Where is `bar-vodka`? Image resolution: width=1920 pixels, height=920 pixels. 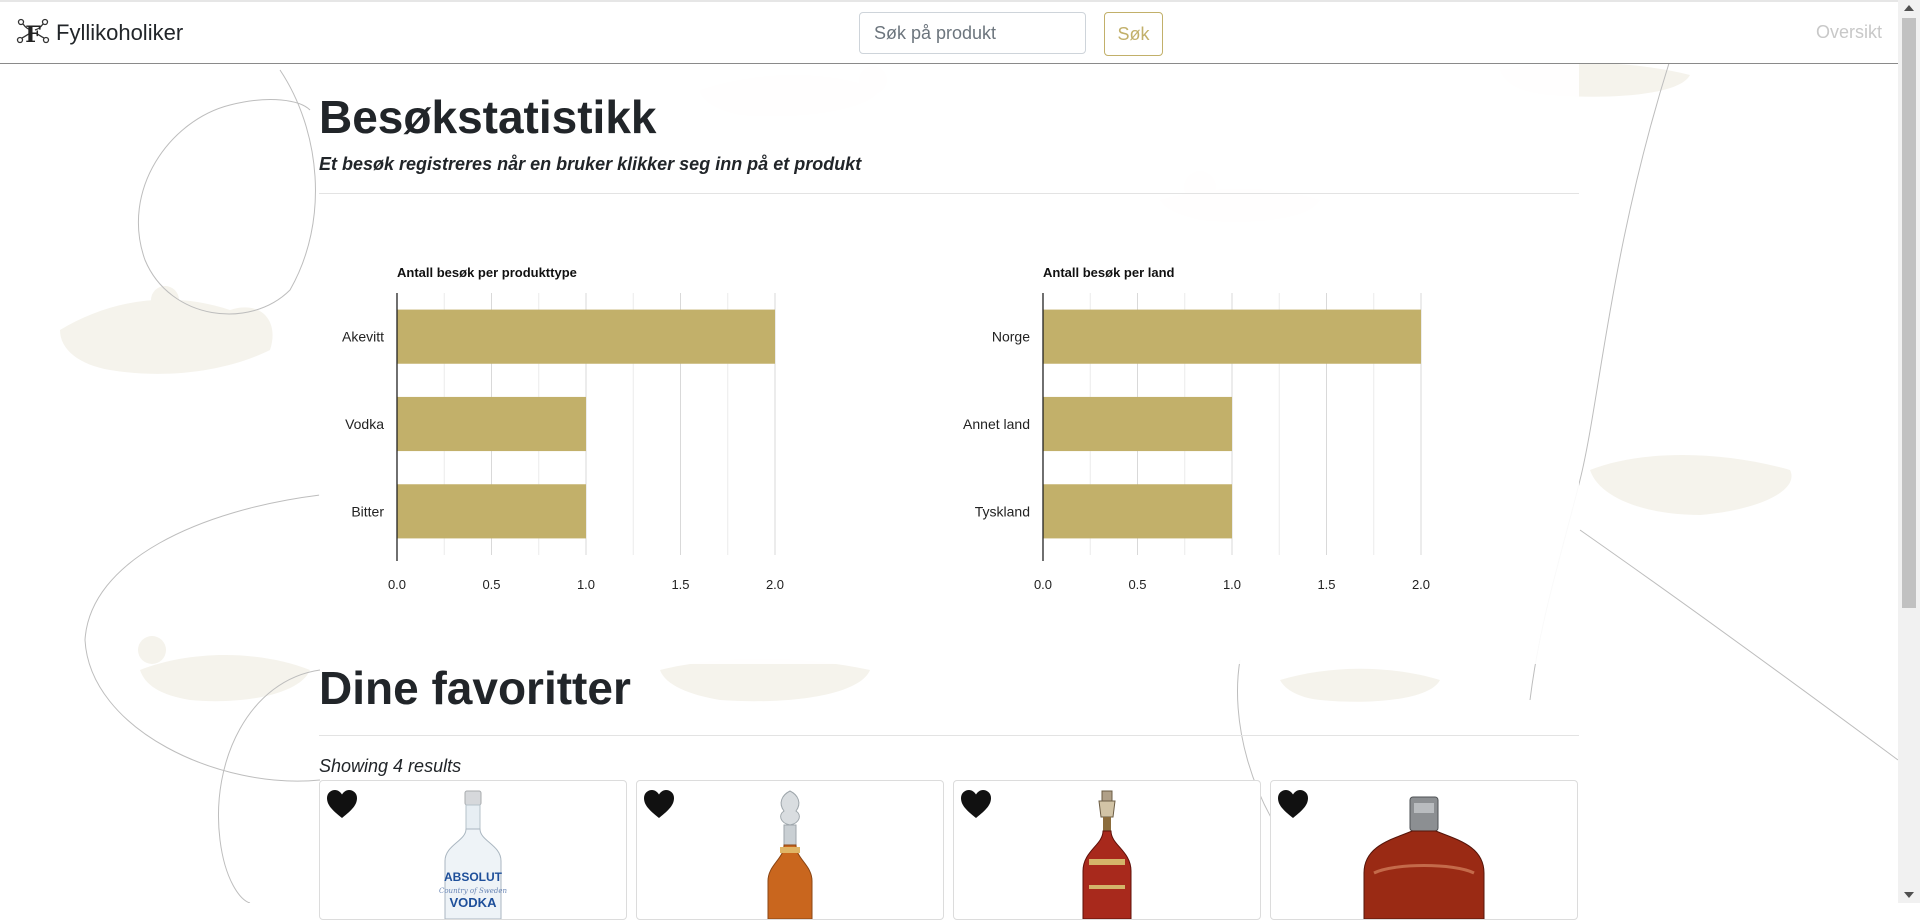 bar-vodka is located at coordinates (491, 424).